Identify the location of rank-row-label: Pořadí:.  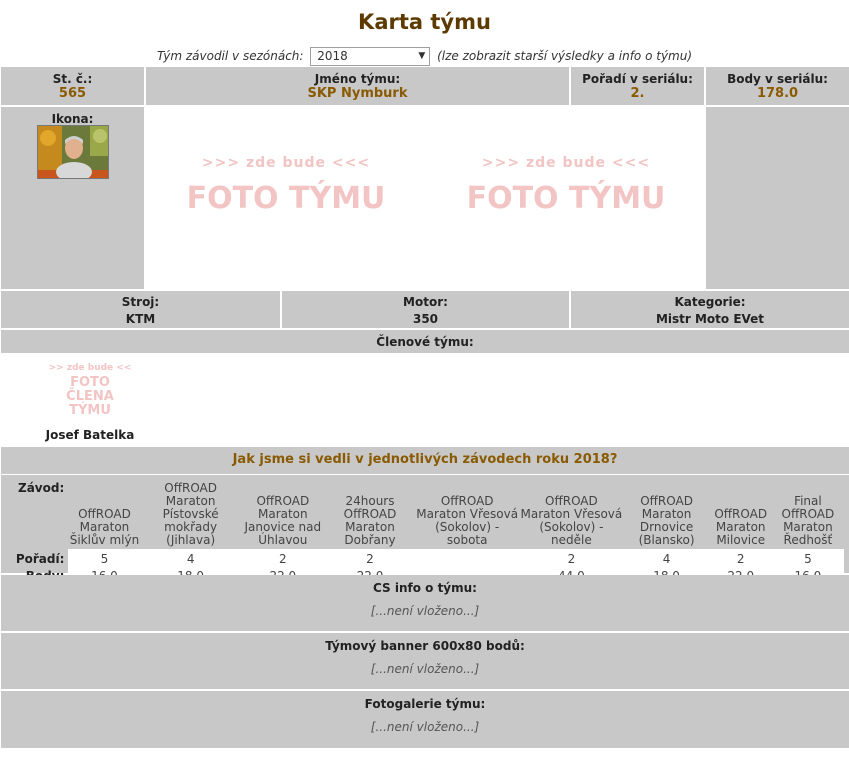
(40, 559).